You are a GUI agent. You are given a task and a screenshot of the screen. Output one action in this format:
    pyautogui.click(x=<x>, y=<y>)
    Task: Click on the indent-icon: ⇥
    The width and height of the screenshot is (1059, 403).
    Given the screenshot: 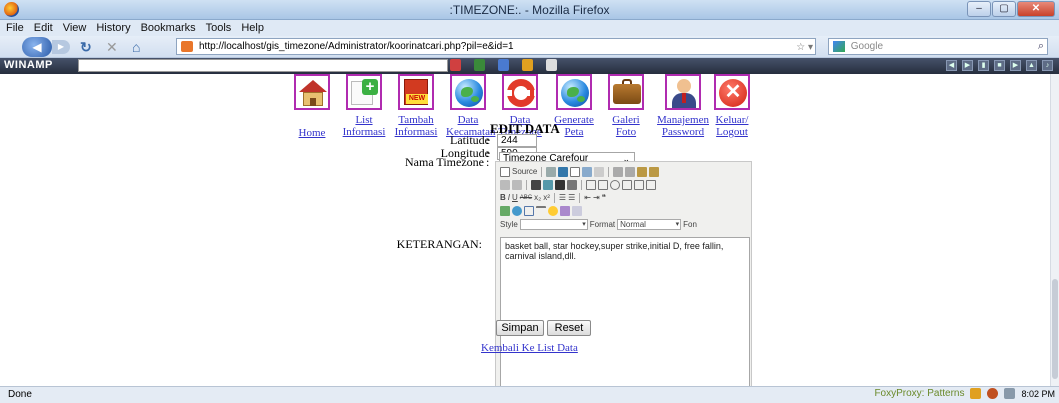 What is the action you would take?
    pyautogui.click(x=596, y=197)
    